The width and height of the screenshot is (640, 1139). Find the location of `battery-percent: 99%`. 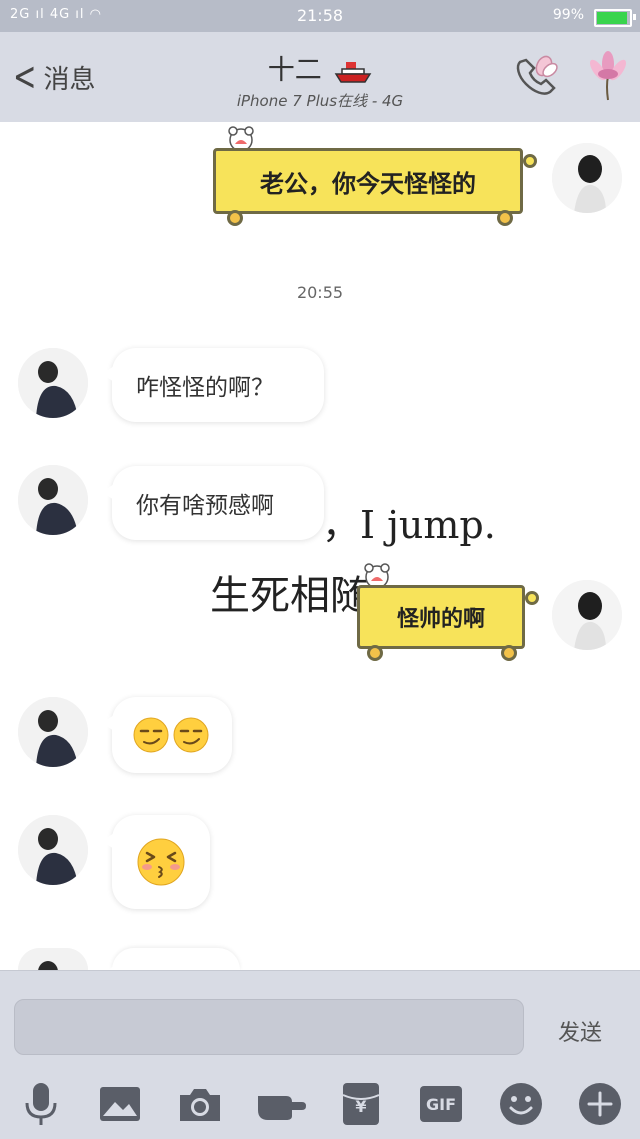

battery-percent: 99% is located at coordinates (568, 15).